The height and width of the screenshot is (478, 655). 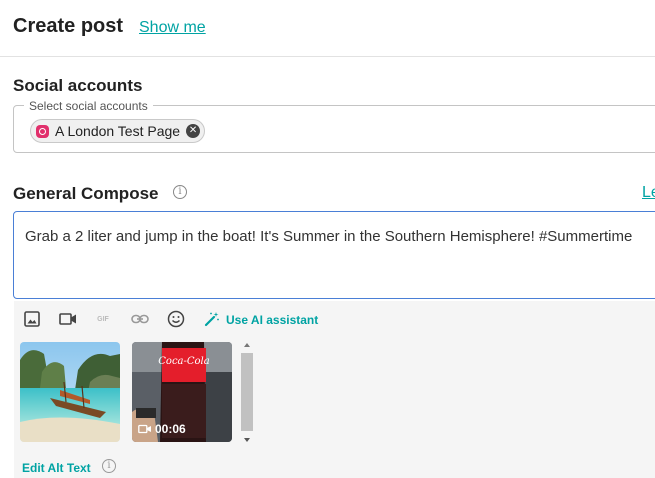 I want to click on info-icon: i, so click(x=180, y=192).